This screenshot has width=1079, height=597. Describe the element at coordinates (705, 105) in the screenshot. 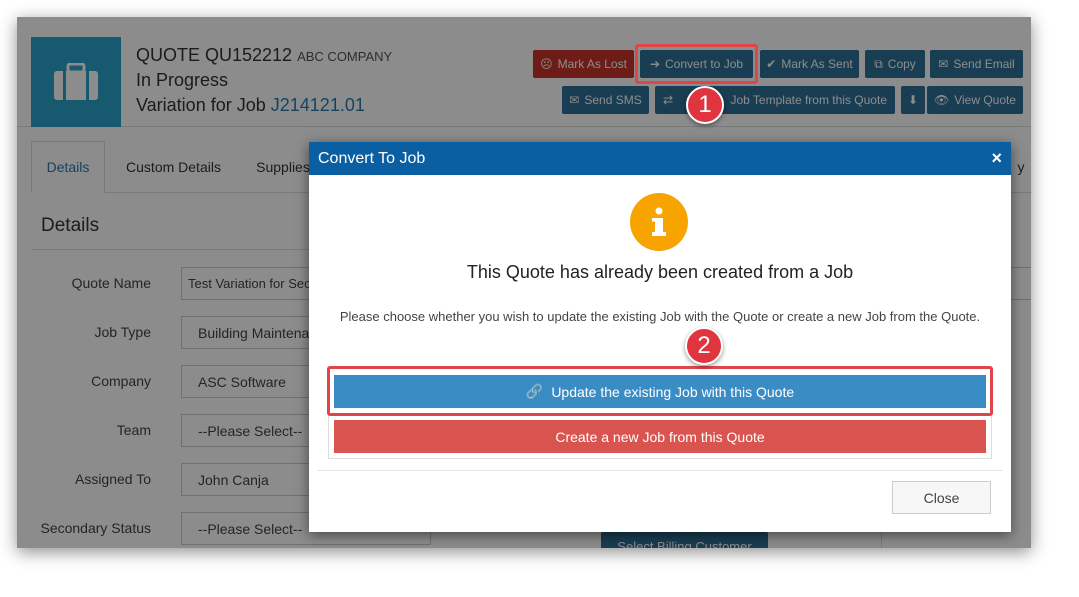

I see `step-1-badge: 1` at that location.